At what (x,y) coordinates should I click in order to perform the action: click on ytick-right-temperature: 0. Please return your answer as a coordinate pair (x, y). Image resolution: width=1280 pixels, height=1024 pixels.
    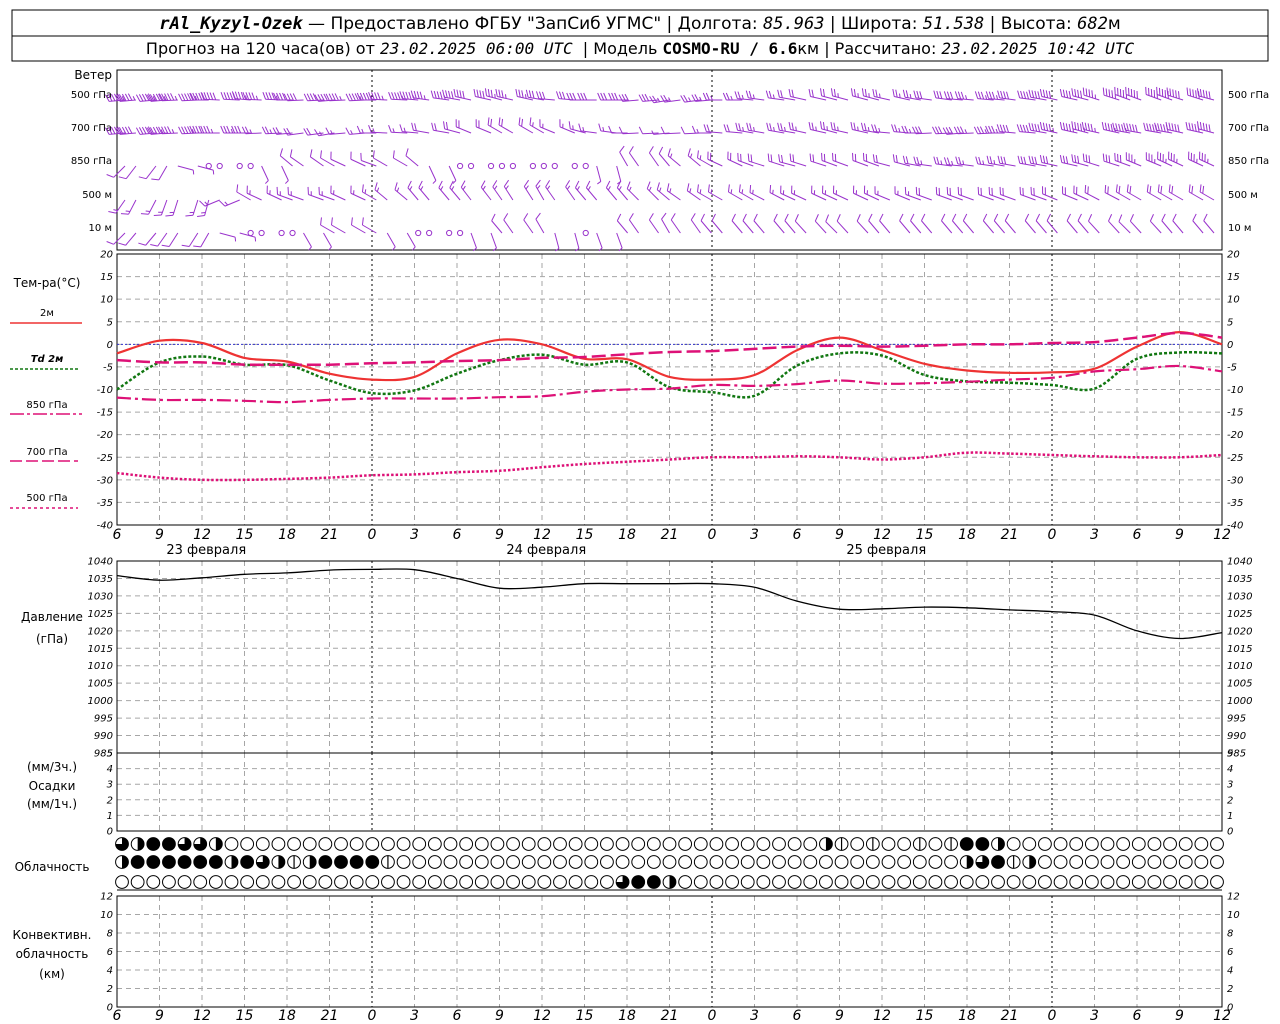
    Looking at the image, I should click on (1230, 345).